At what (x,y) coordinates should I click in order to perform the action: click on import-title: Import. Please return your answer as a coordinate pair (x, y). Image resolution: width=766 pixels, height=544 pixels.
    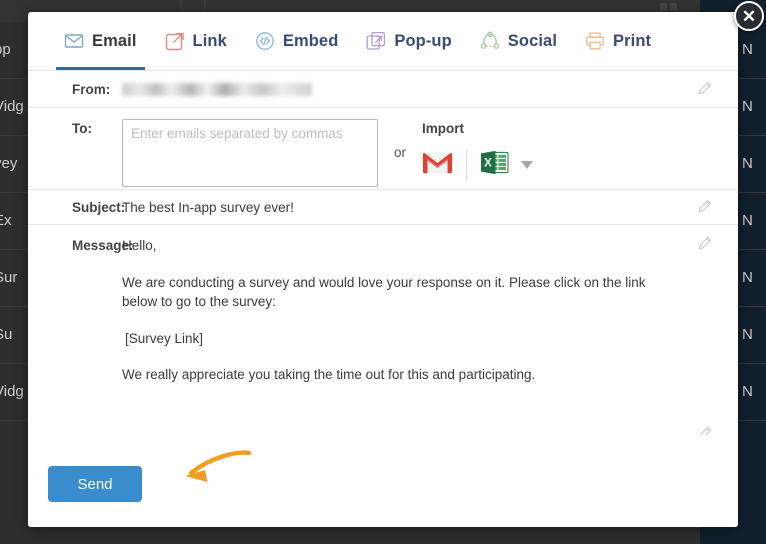
    Looking at the image, I should click on (443, 128).